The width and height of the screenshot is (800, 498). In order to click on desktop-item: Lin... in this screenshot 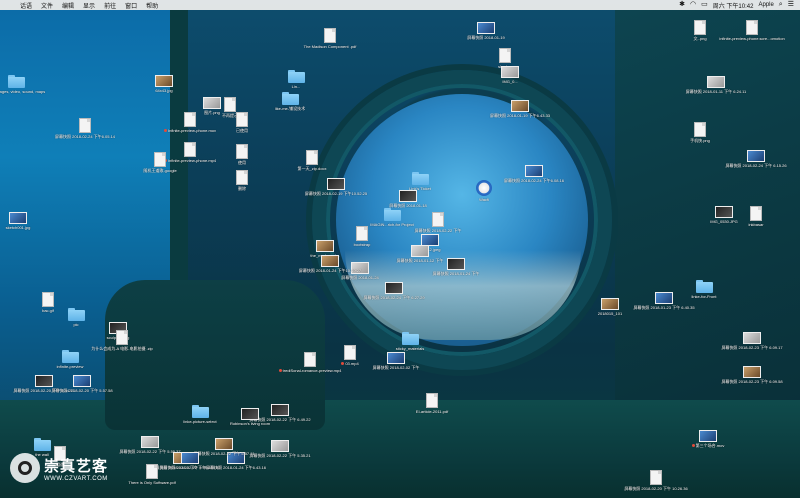, I will do `click(296, 79)`.